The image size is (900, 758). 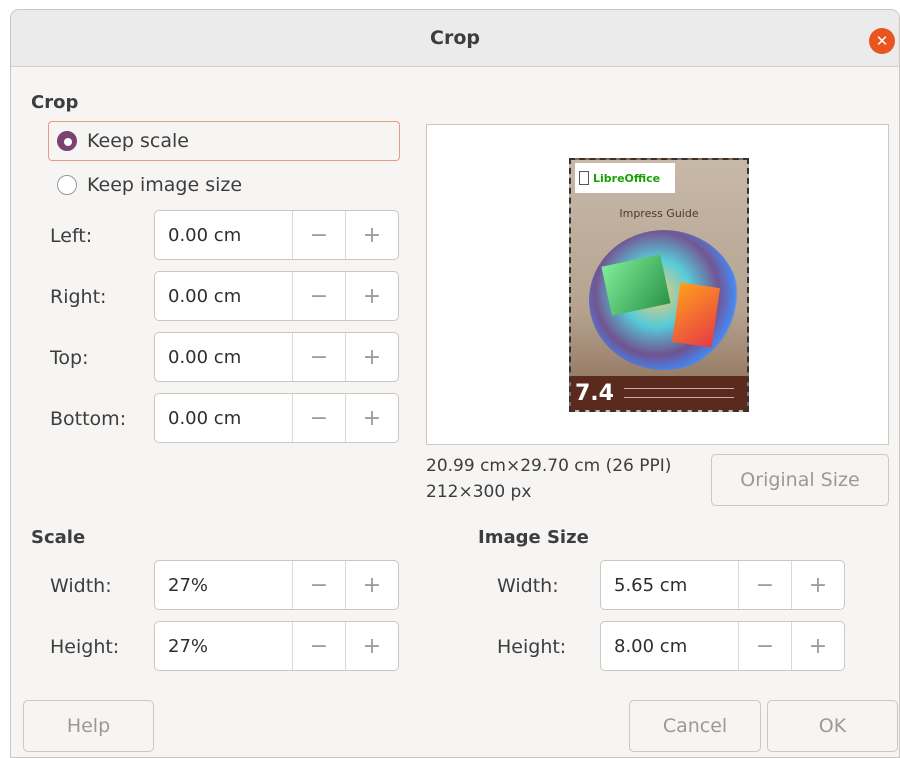 I want to click on title-bar: Crop ✕, so click(x=455, y=38).